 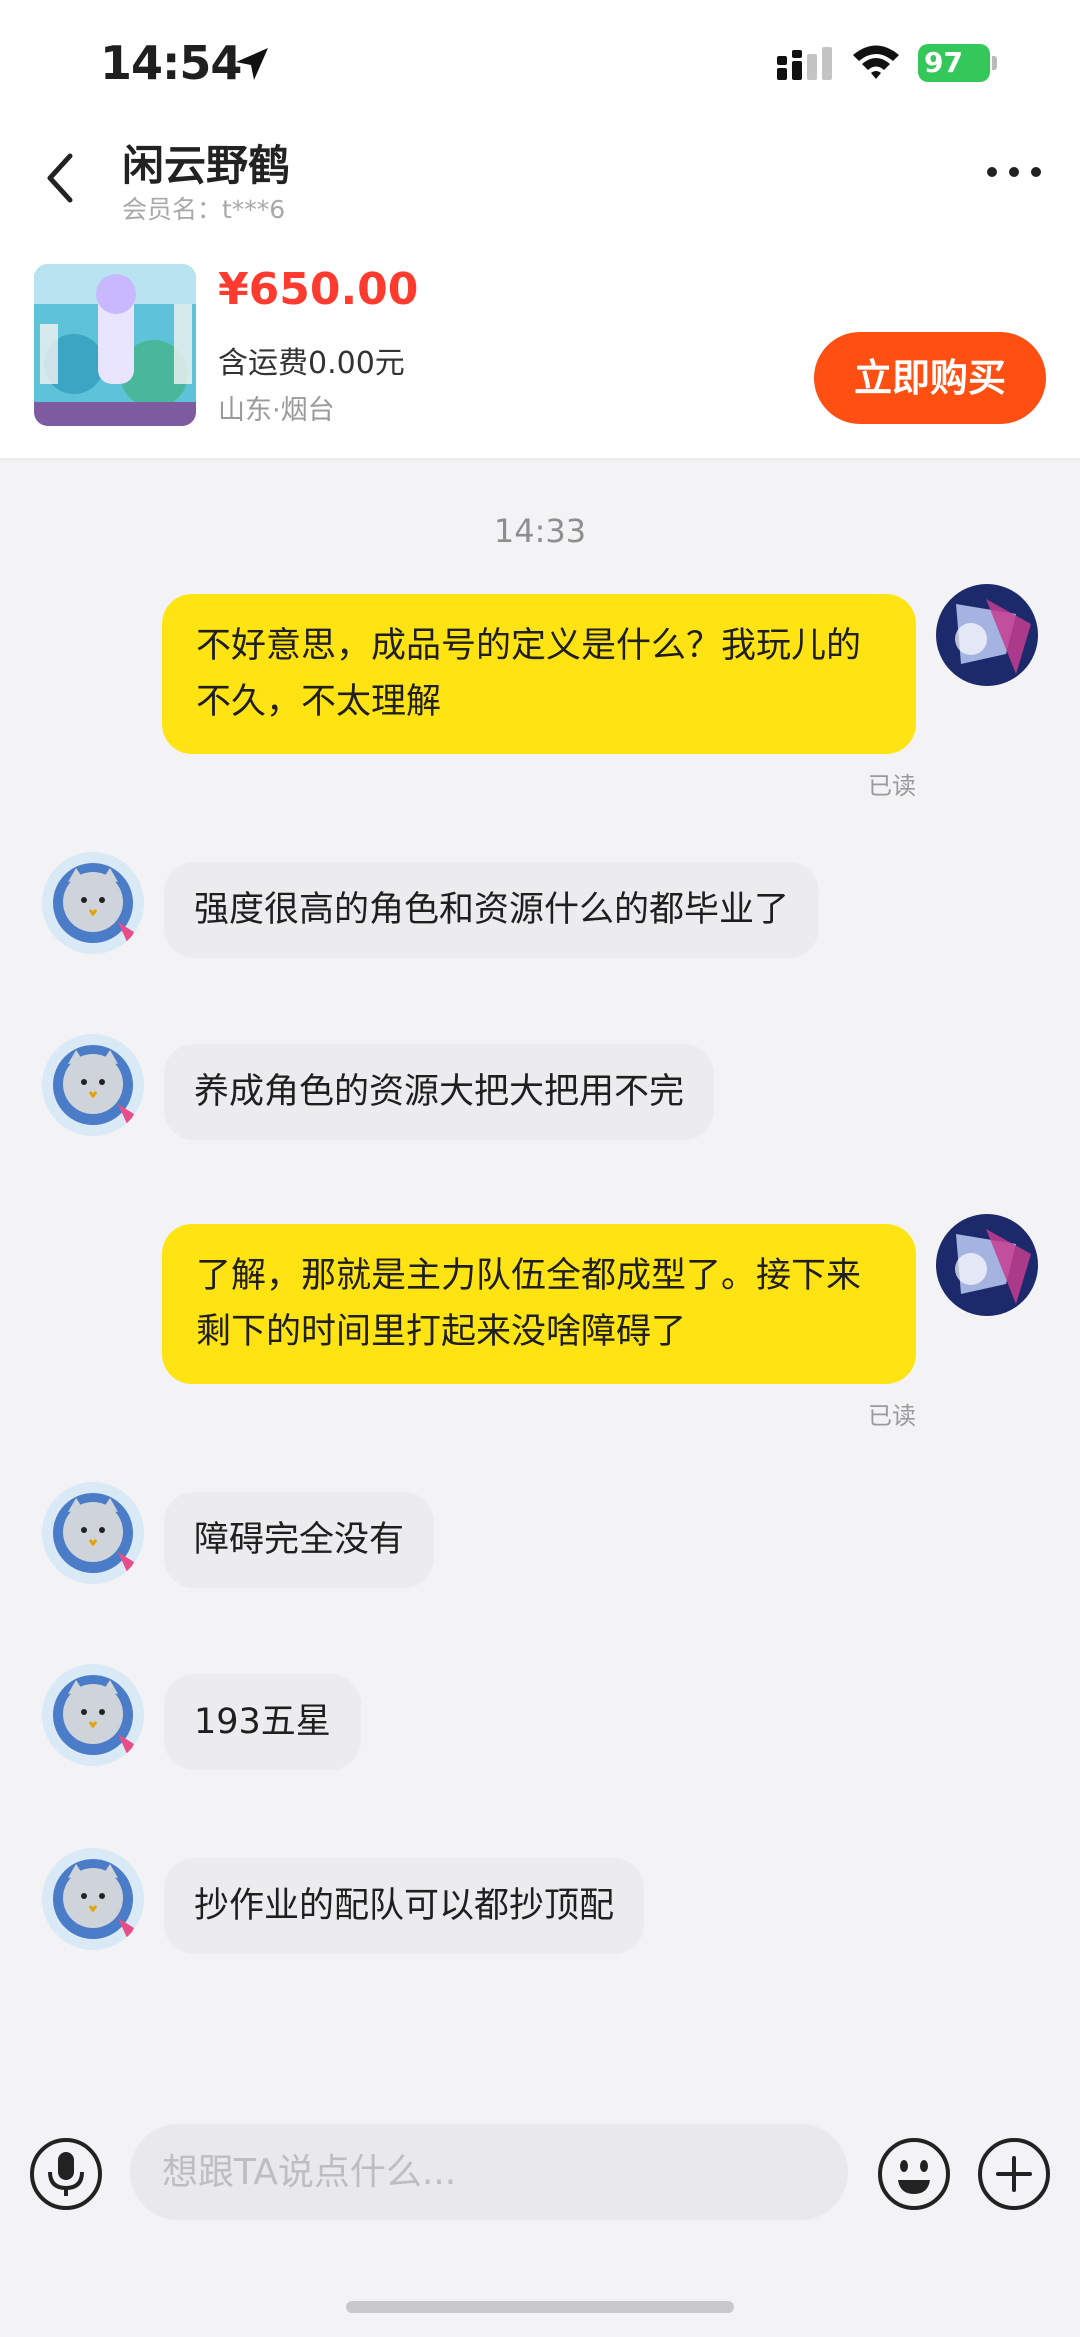 I want to click on chat-title: 闲云野鹤, so click(x=206, y=165).